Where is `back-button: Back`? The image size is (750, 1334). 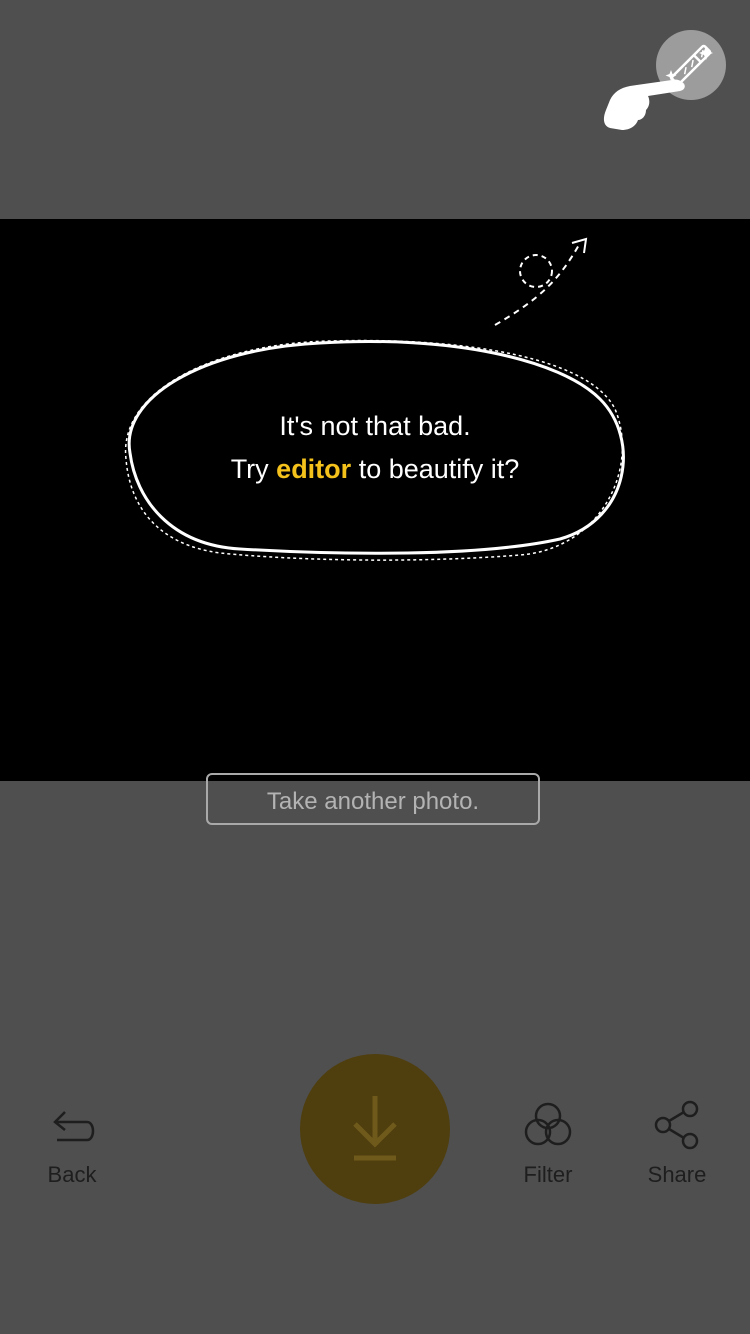 back-button: Back is located at coordinates (72, 1144).